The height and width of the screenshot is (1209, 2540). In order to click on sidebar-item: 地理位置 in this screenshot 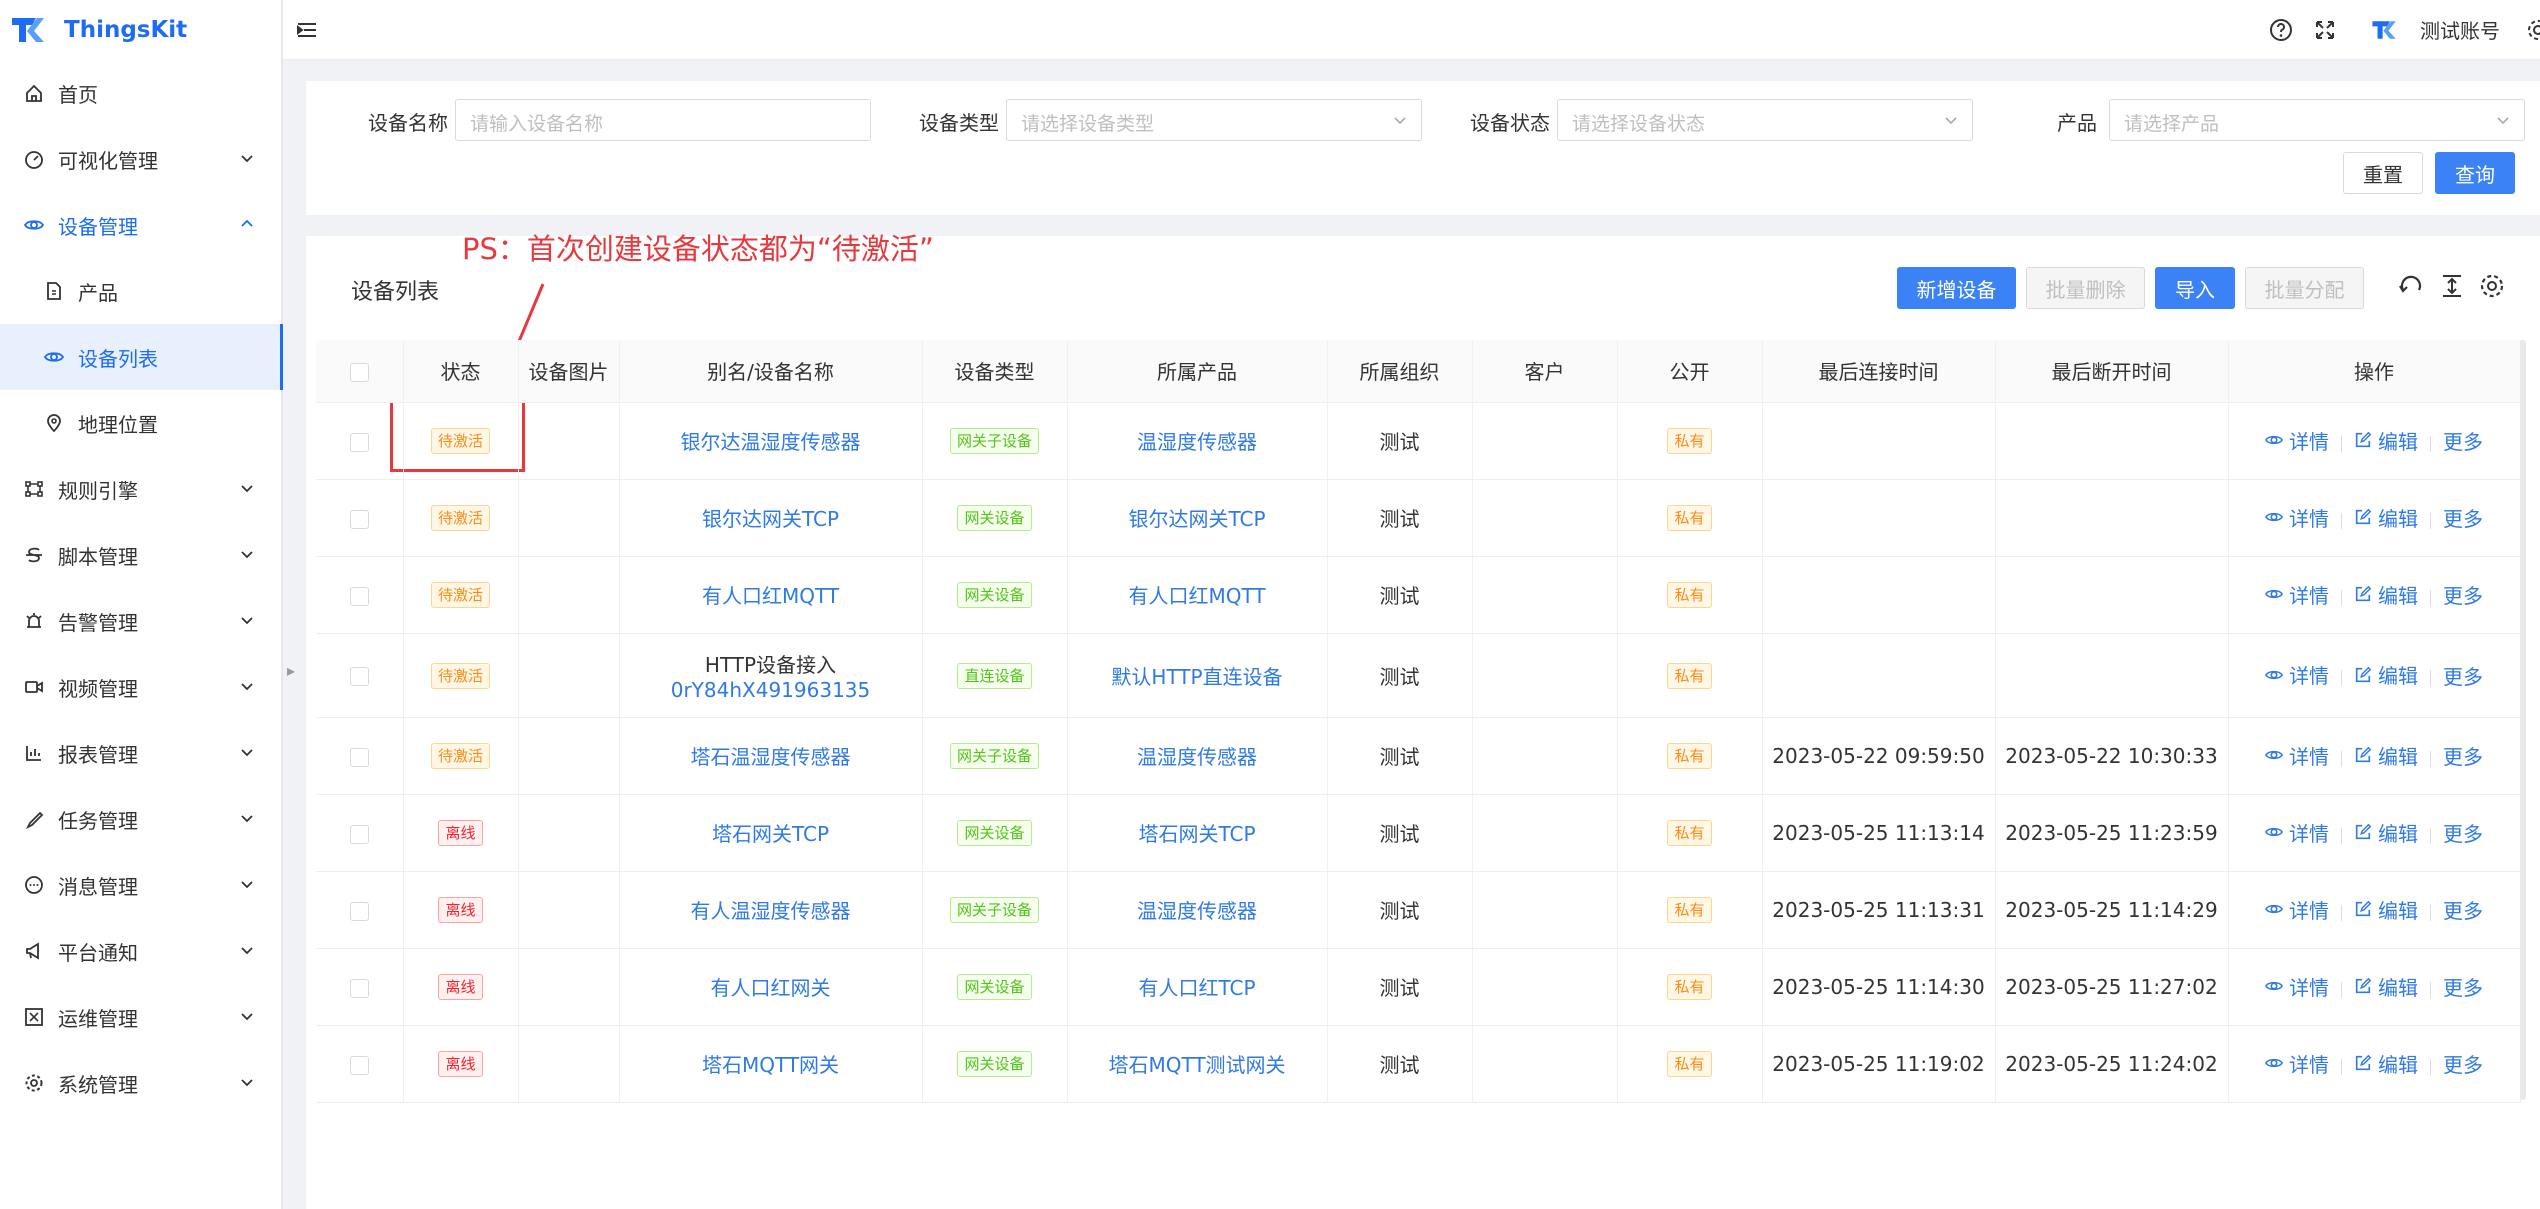, I will do `click(141, 423)`.